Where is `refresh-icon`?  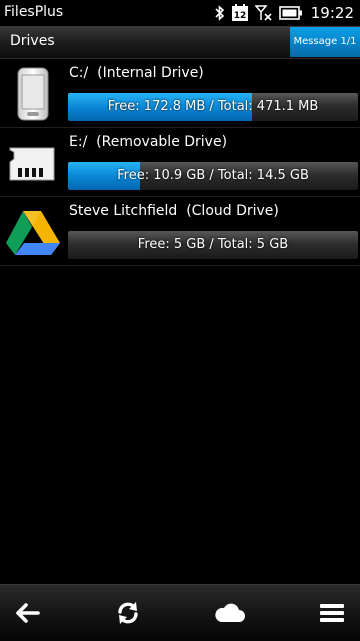 refresh-icon is located at coordinates (128, 613).